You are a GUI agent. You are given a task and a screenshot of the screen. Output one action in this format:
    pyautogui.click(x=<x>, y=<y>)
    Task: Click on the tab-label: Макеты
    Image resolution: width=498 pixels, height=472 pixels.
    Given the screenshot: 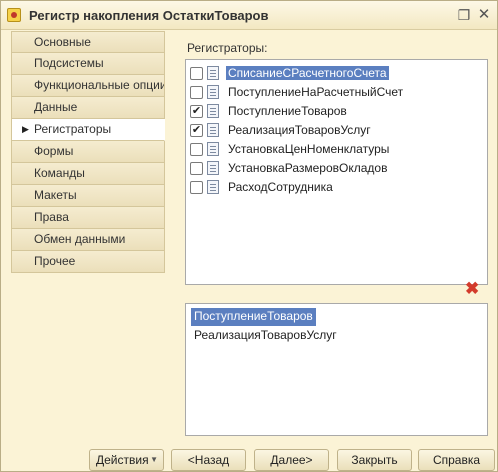 What is the action you would take?
    pyautogui.click(x=55, y=195)
    